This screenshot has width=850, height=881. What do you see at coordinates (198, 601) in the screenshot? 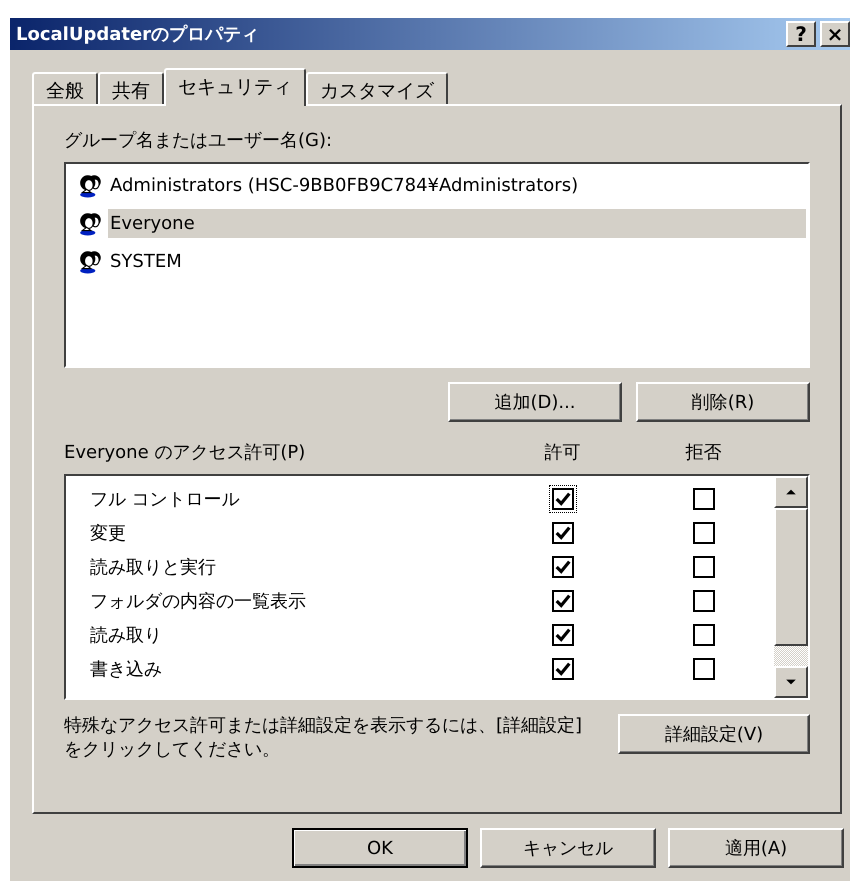
I see `permission-name: フォルダの内容の一覧表示` at bounding box center [198, 601].